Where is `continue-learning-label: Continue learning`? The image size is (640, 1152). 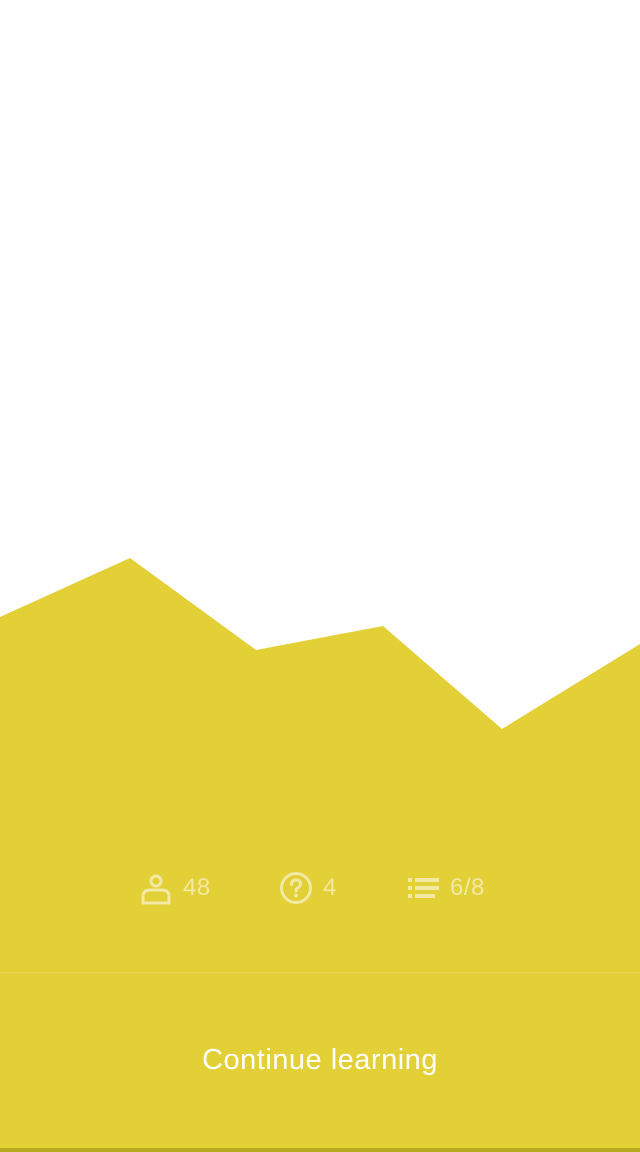
continue-learning-label: Continue learning is located at coordinates (320, 1060).